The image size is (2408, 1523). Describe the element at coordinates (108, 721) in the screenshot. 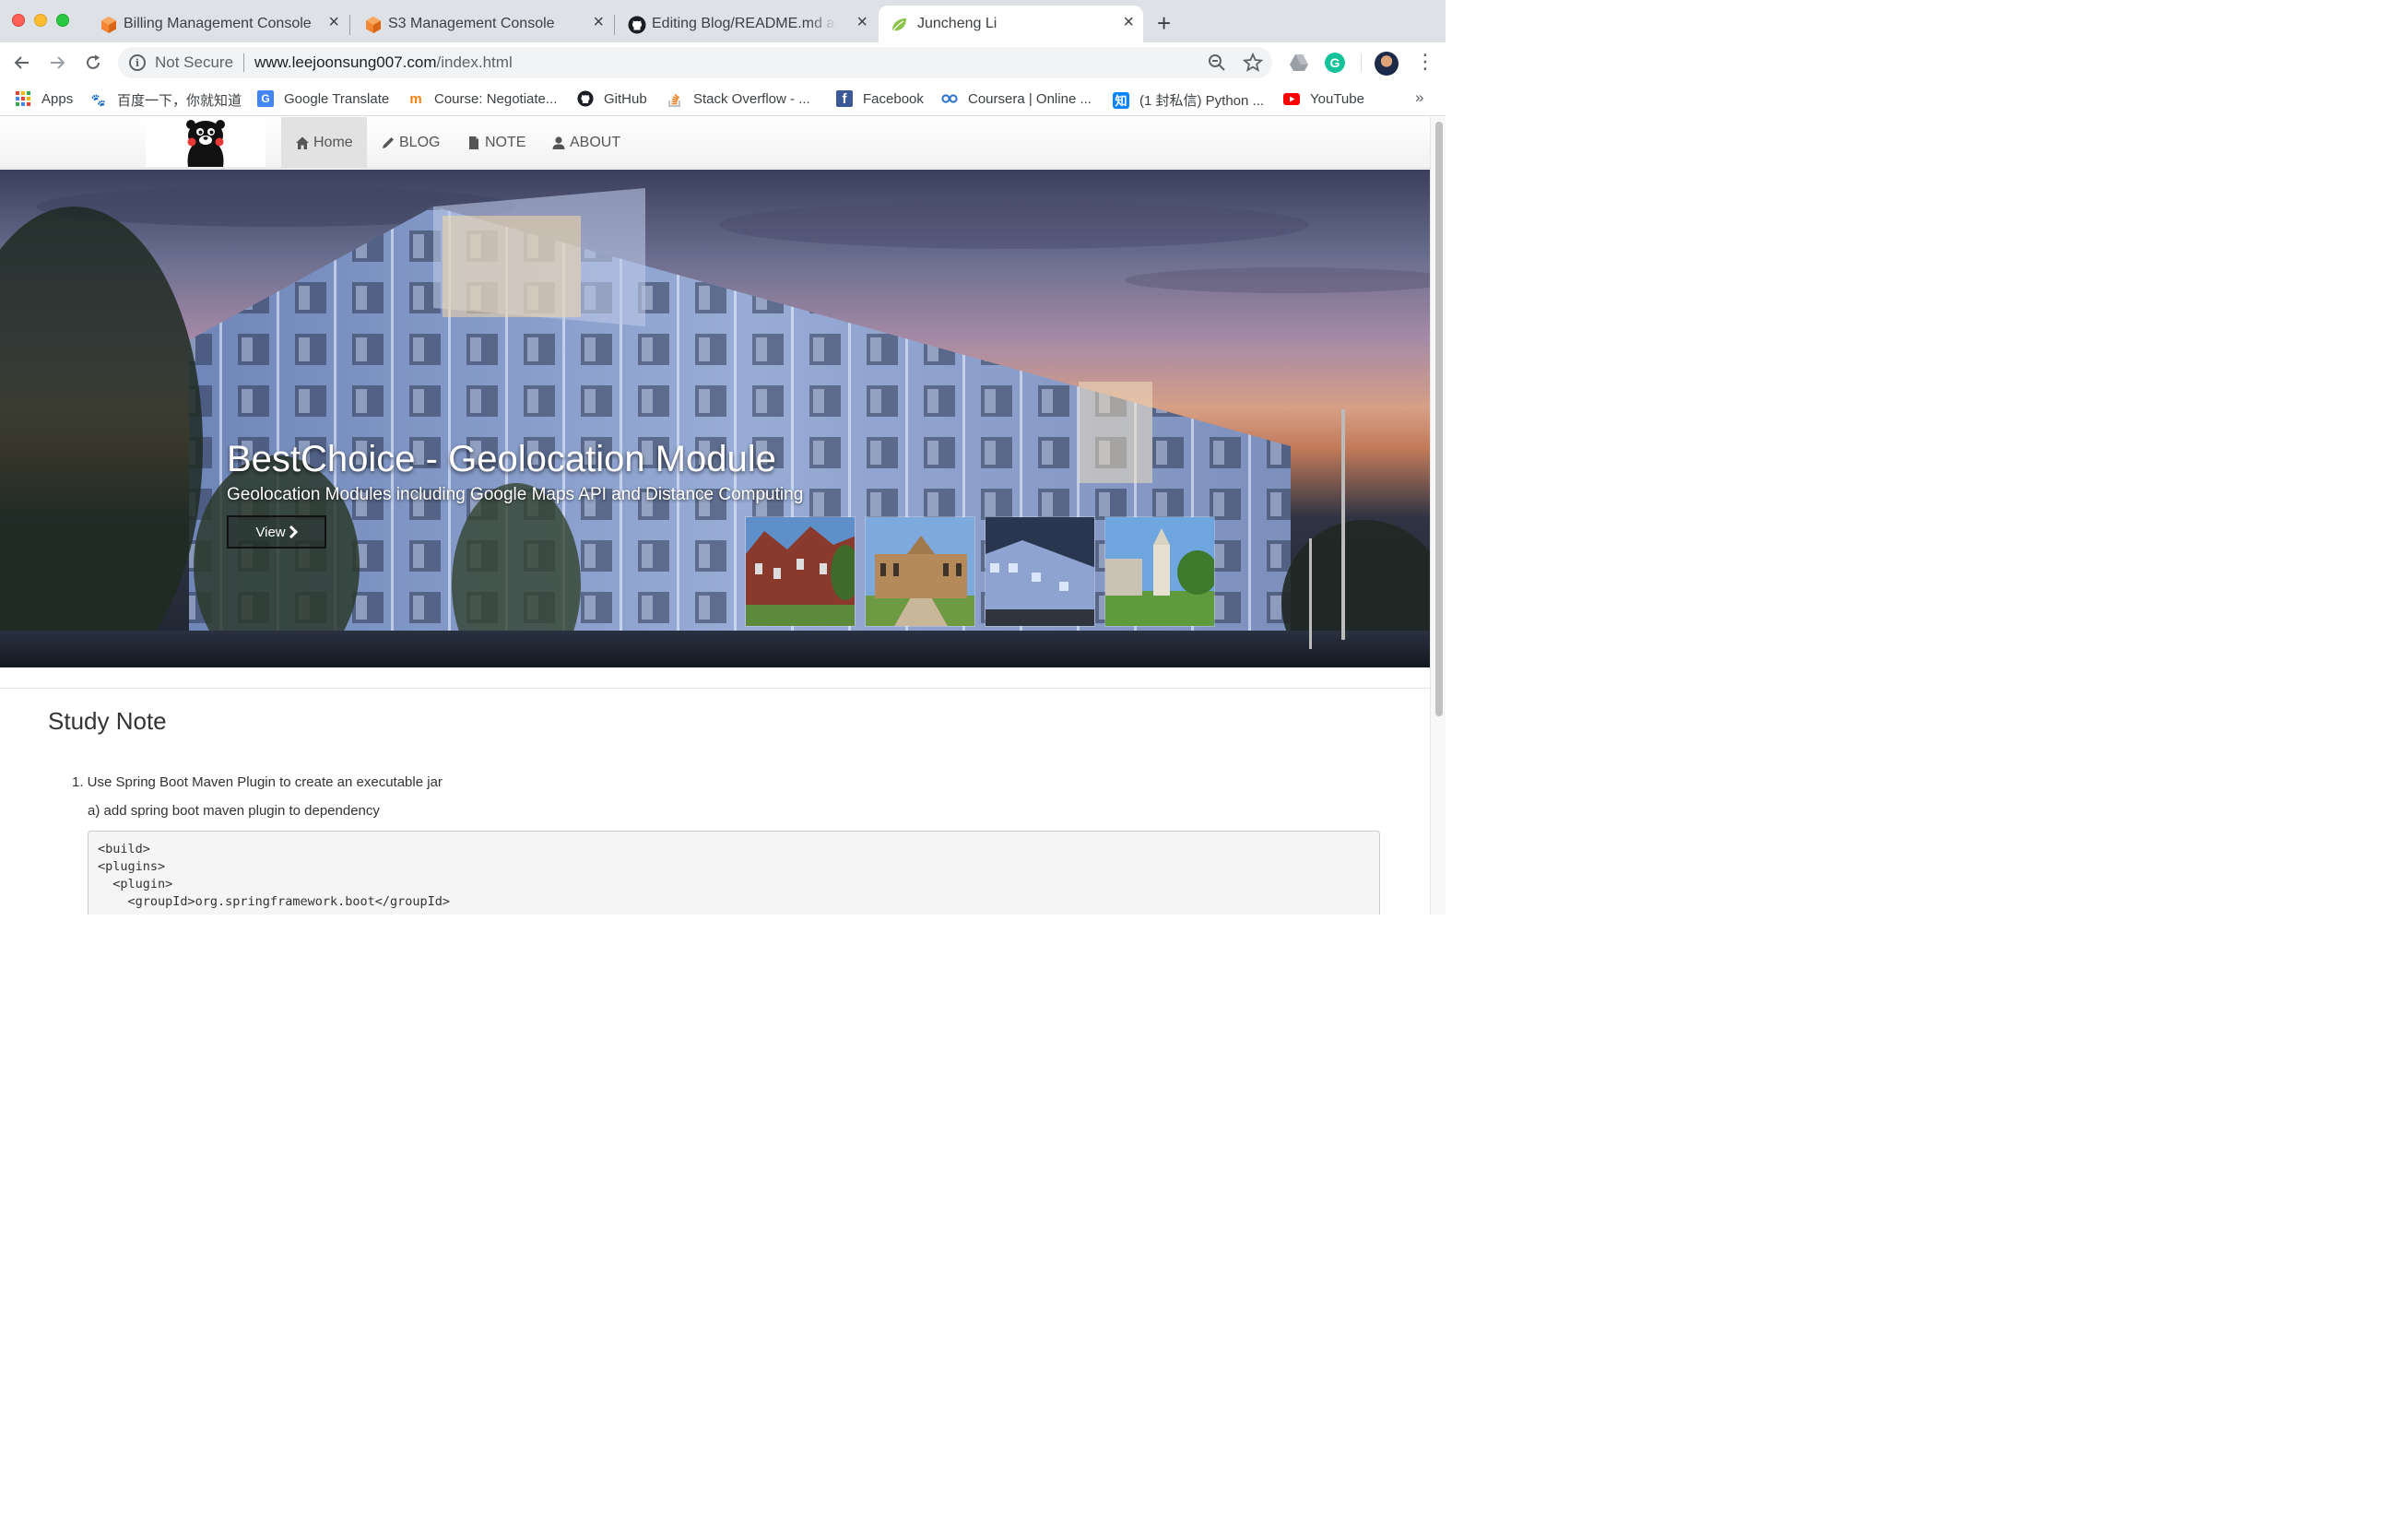

I see `study-note-heading: Study Note` at that location.